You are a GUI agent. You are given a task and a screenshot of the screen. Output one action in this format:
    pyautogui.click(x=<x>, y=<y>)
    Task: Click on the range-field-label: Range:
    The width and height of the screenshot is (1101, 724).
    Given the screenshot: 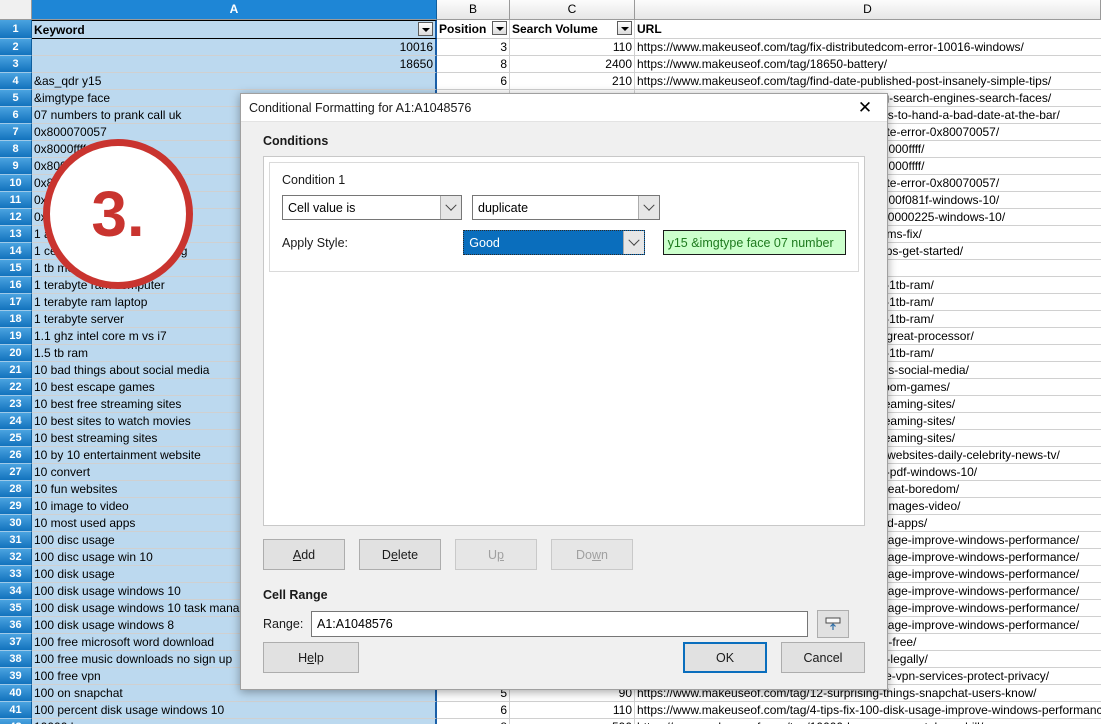 What is the action you would take?
    pyautogui.click(x=283, y=624)
    